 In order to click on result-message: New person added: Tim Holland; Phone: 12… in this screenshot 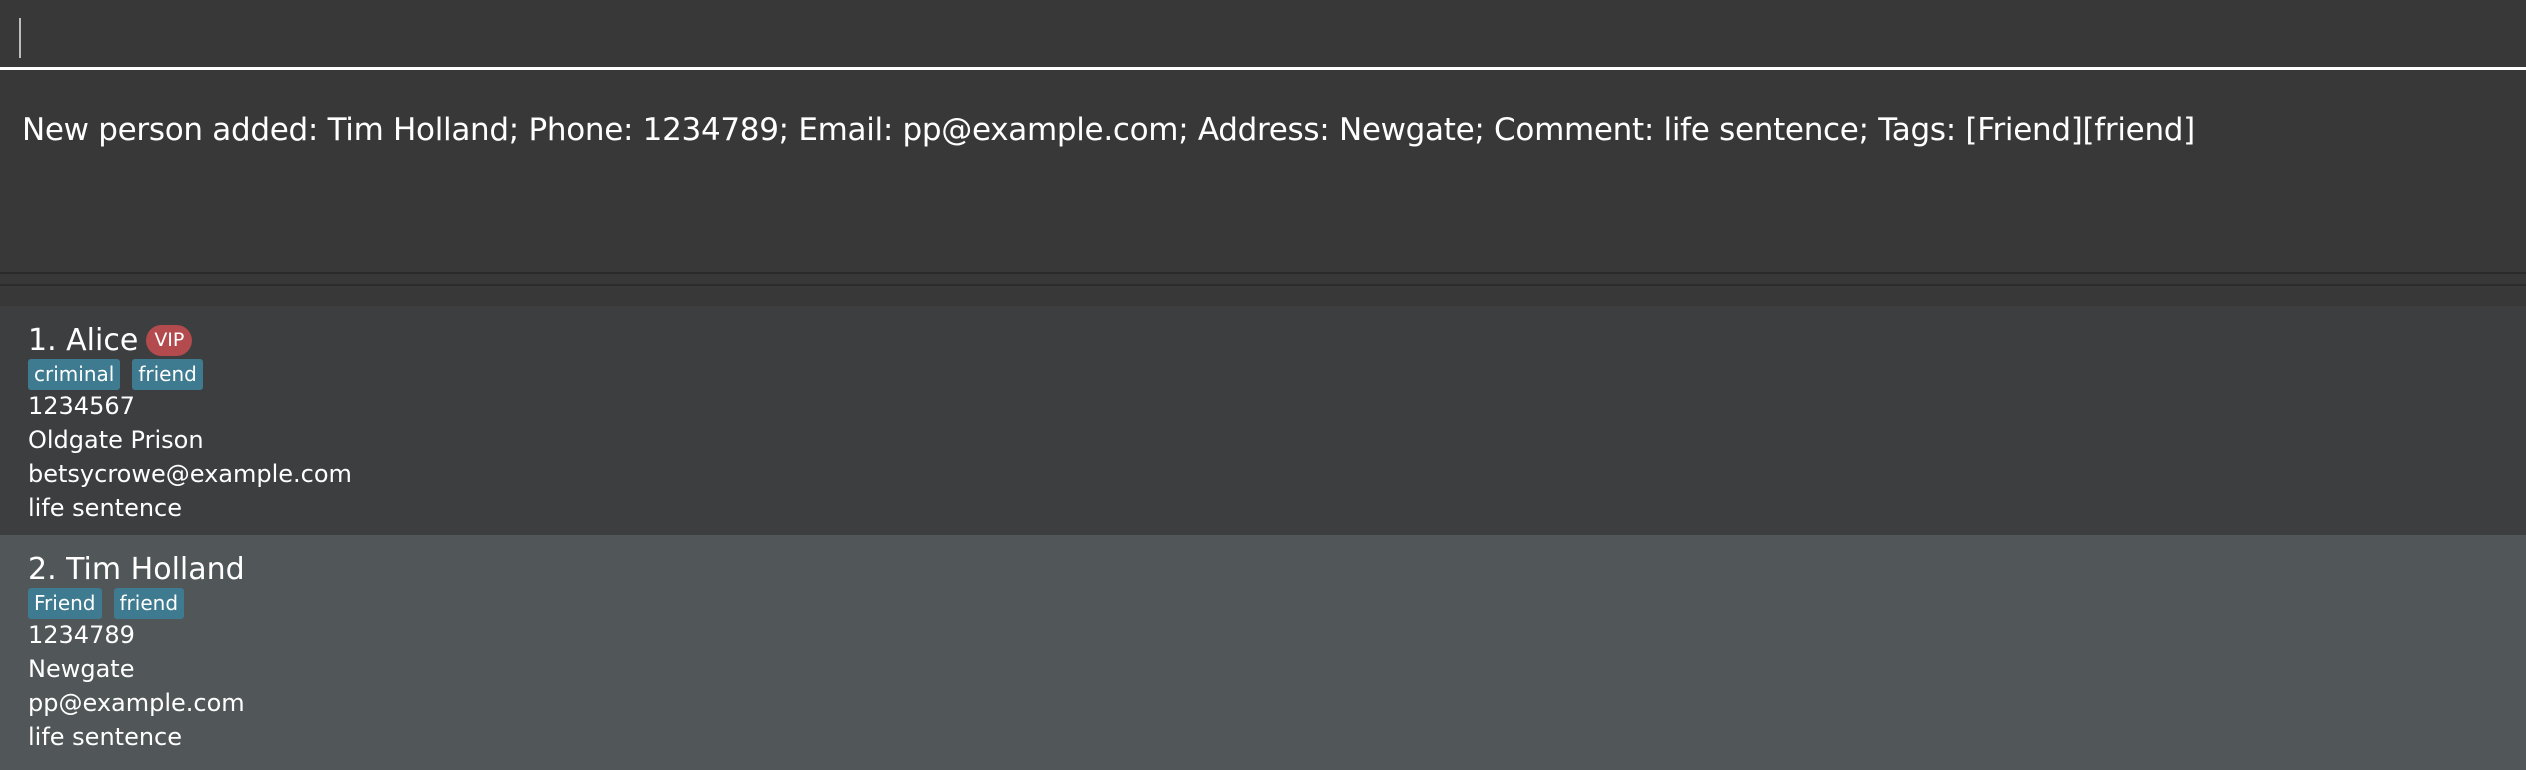, I will do `click(1108, 130)`.